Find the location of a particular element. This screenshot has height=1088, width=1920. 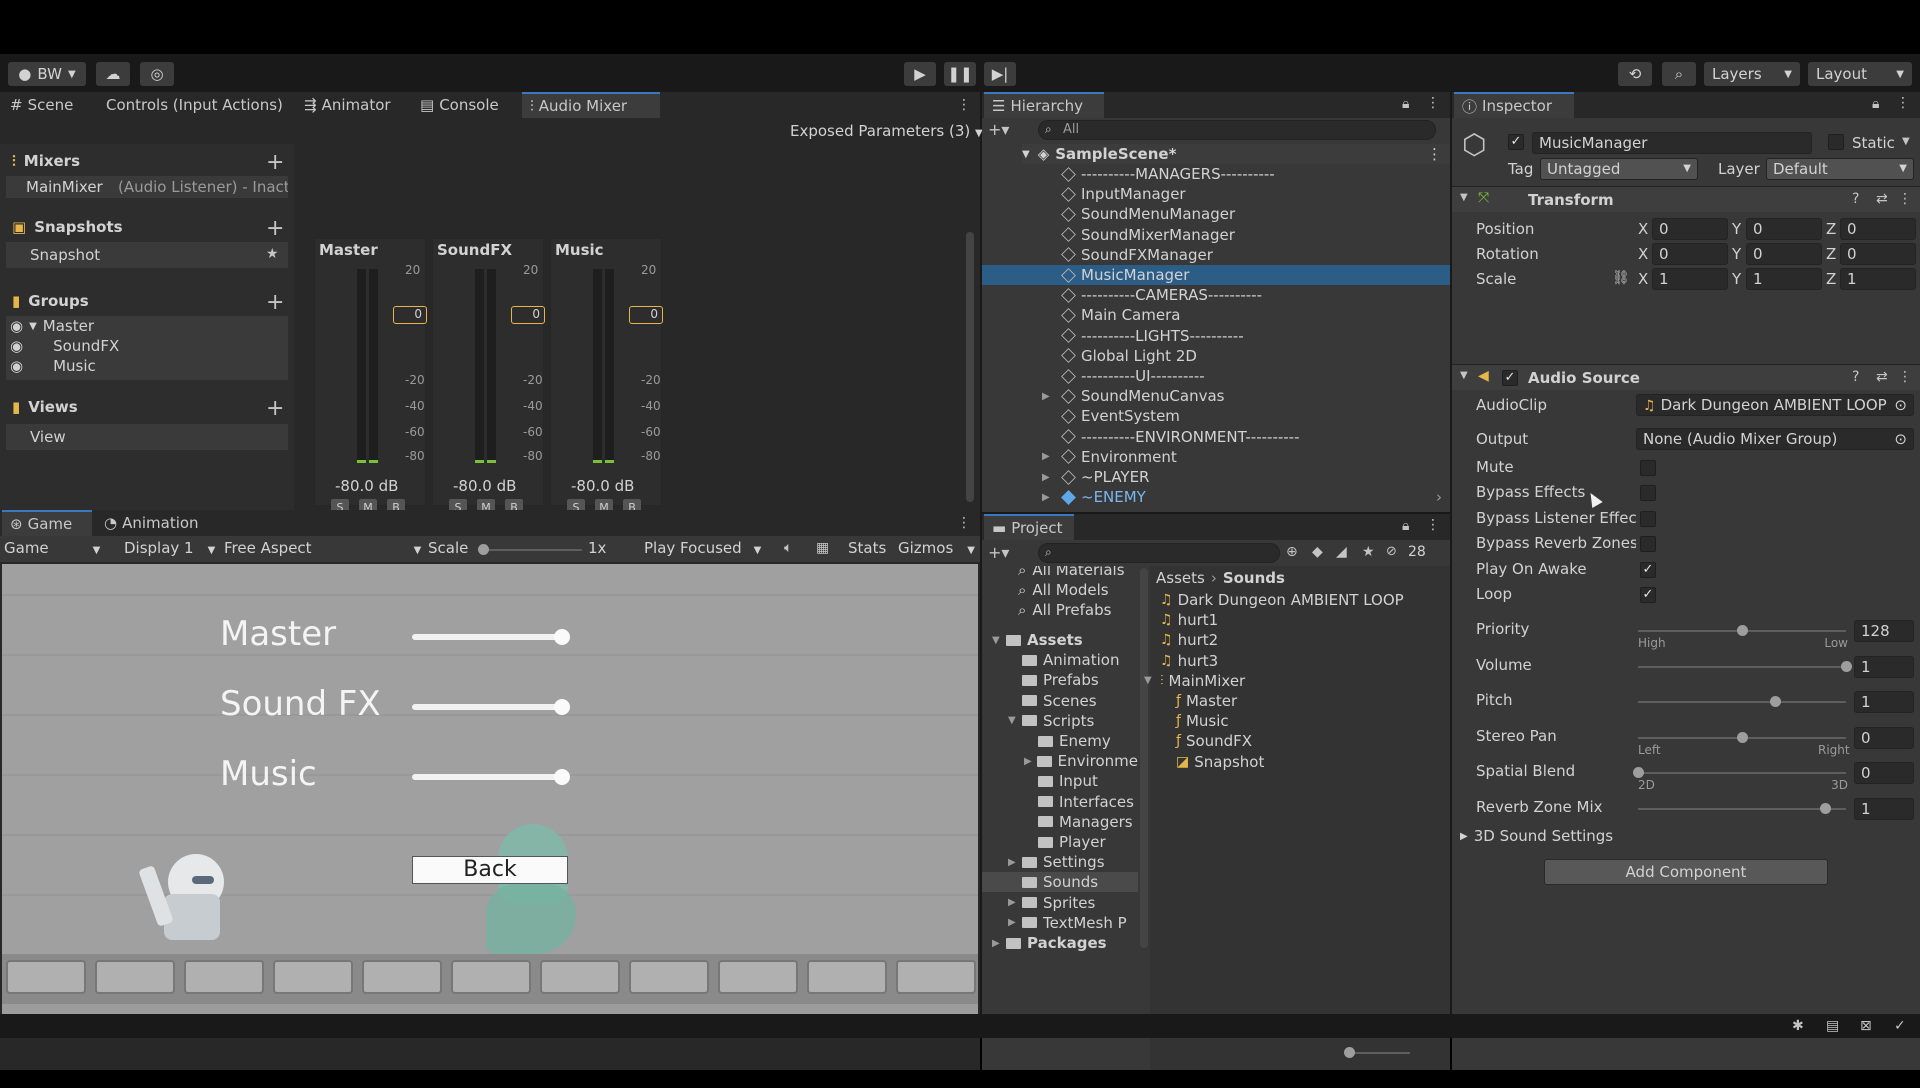

tag-dropdown: Untagged ▼ is located at coordinates (1619, 169).